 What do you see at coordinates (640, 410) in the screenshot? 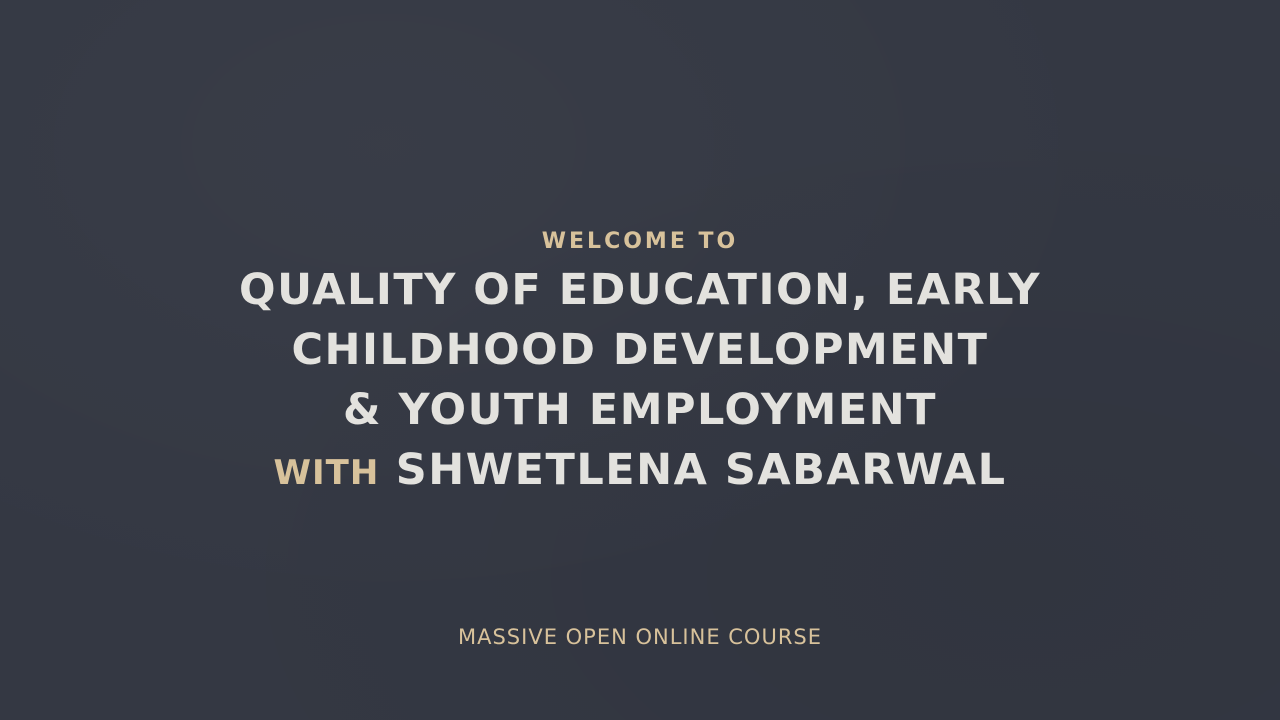
I see `course-title-line-3: & YOUTH EMPLOYMENT` at bounding box center [640, 410].